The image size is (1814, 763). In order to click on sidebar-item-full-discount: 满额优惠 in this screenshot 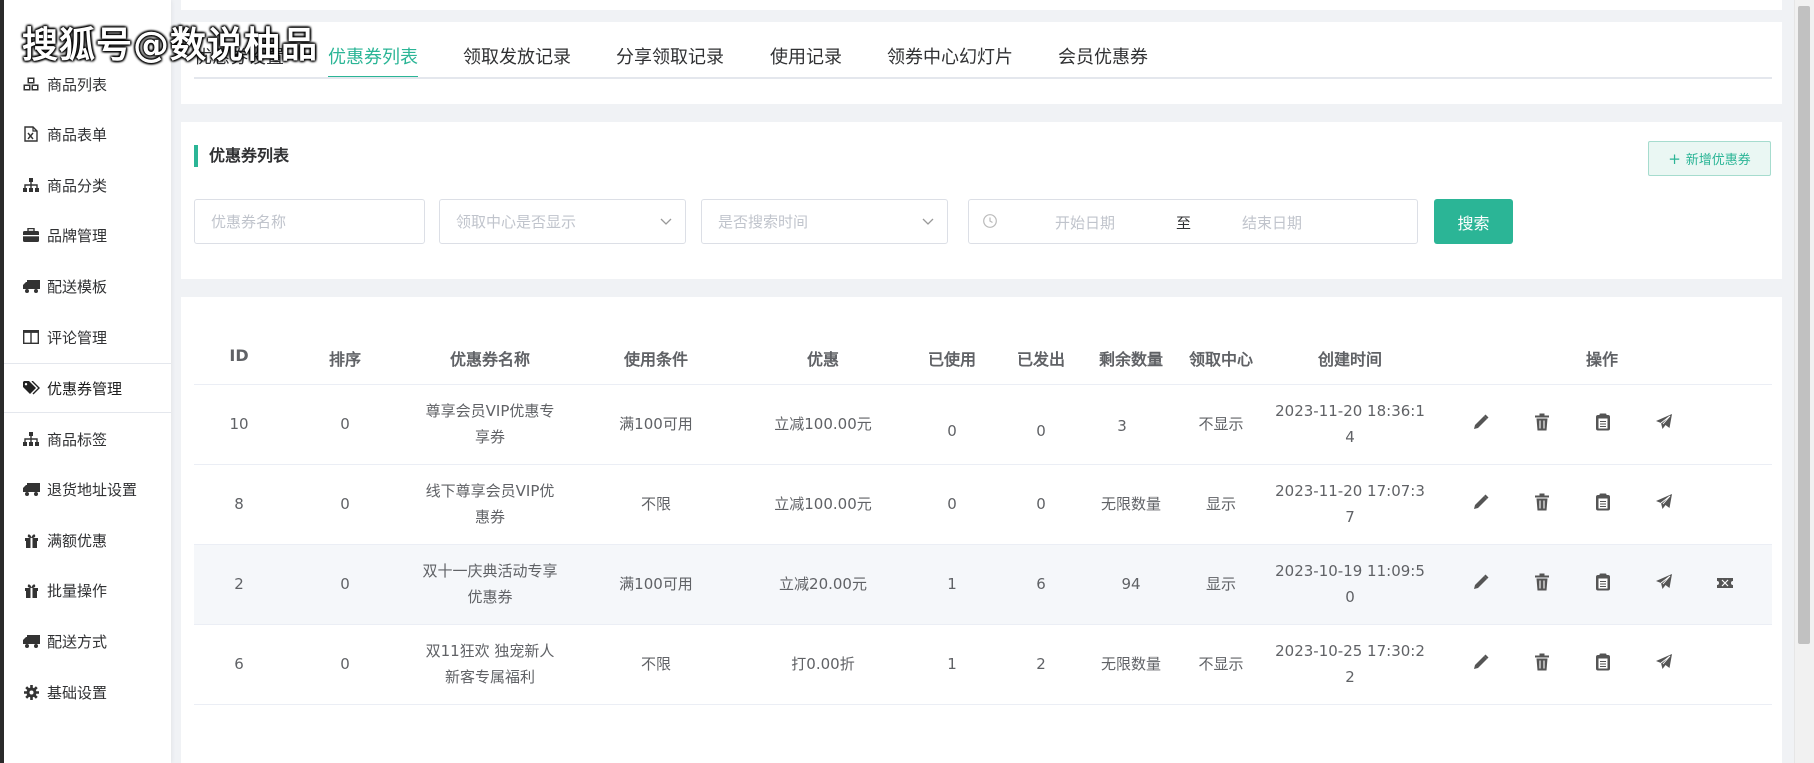, I will do `click(87, 540)`.